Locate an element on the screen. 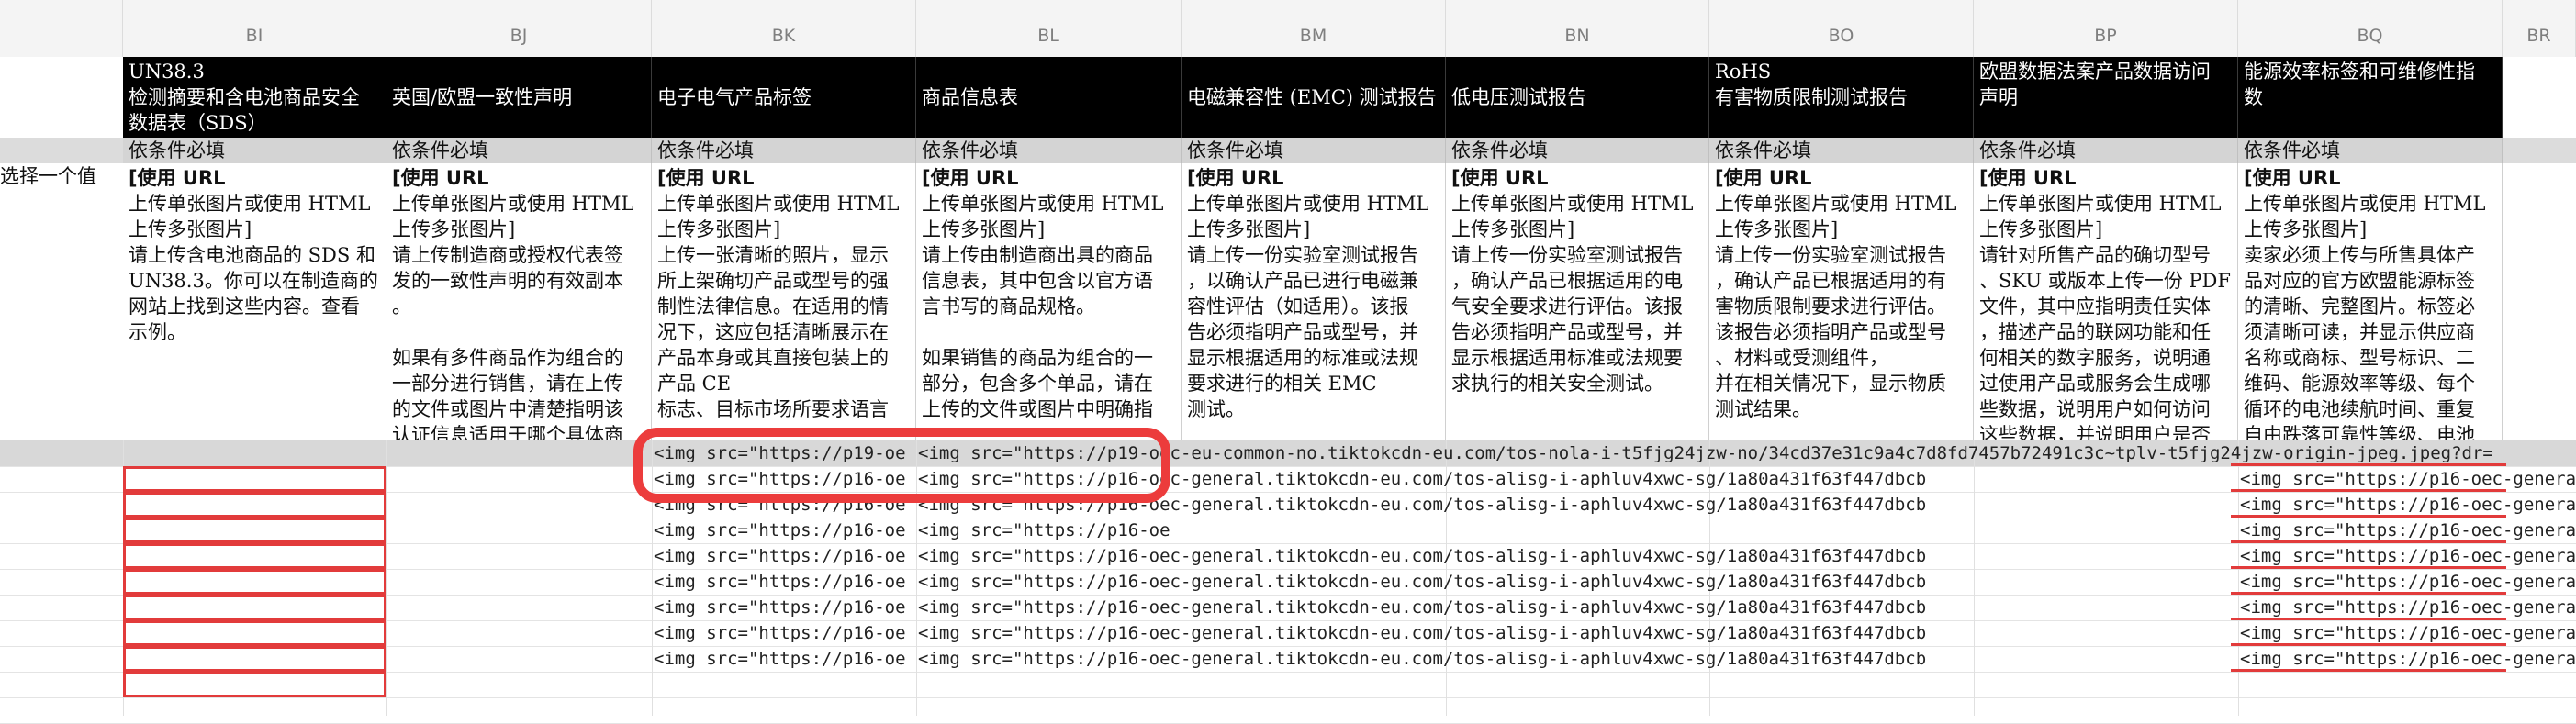  column-header-bo: BO is located at coordinates (1841, 29).